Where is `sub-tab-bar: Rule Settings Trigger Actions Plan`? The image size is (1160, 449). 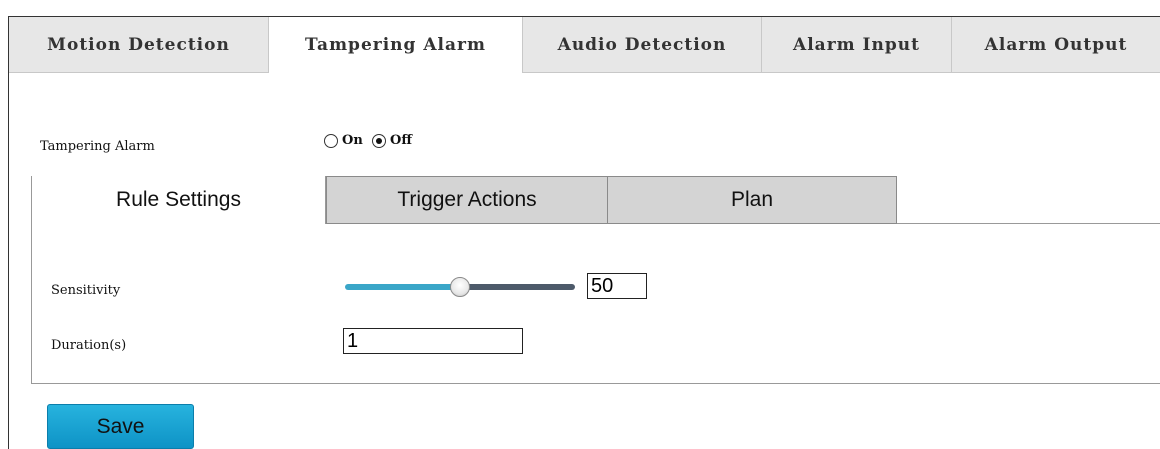 sub-tab-bar: Rule Settings Trigger Actions Plan is located at coordinates (596, 200).